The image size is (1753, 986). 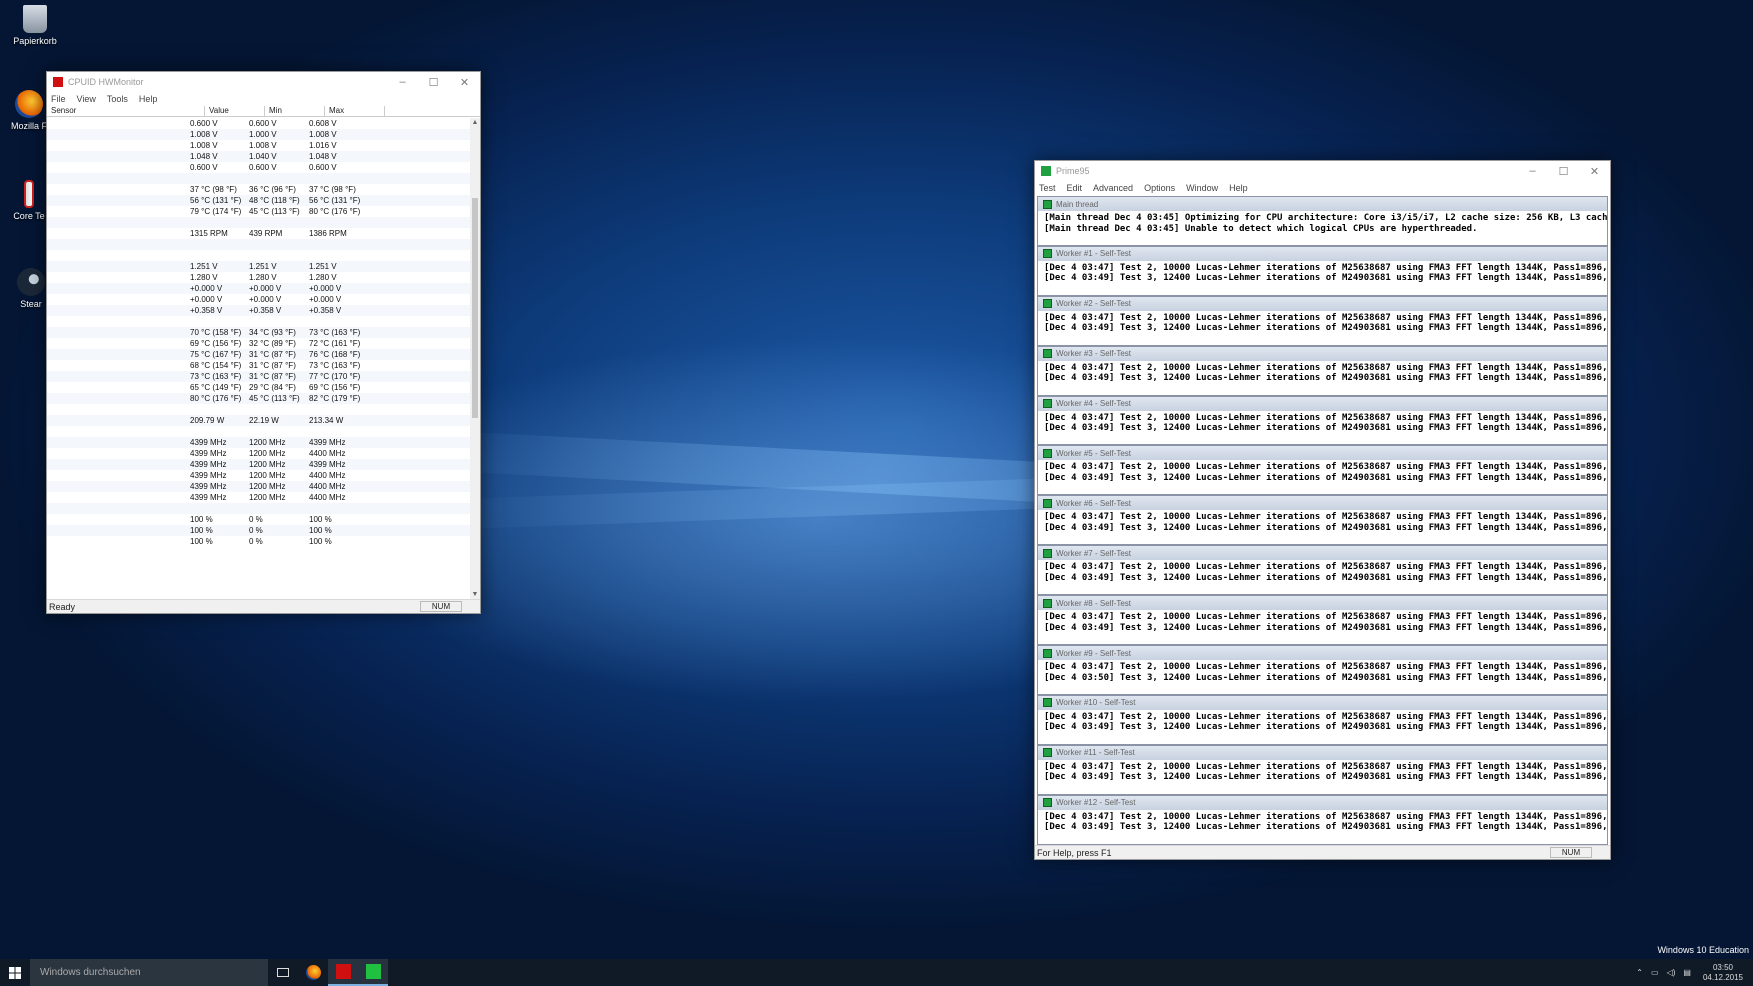 I want to click on start-button, so click(x=15, y=972).